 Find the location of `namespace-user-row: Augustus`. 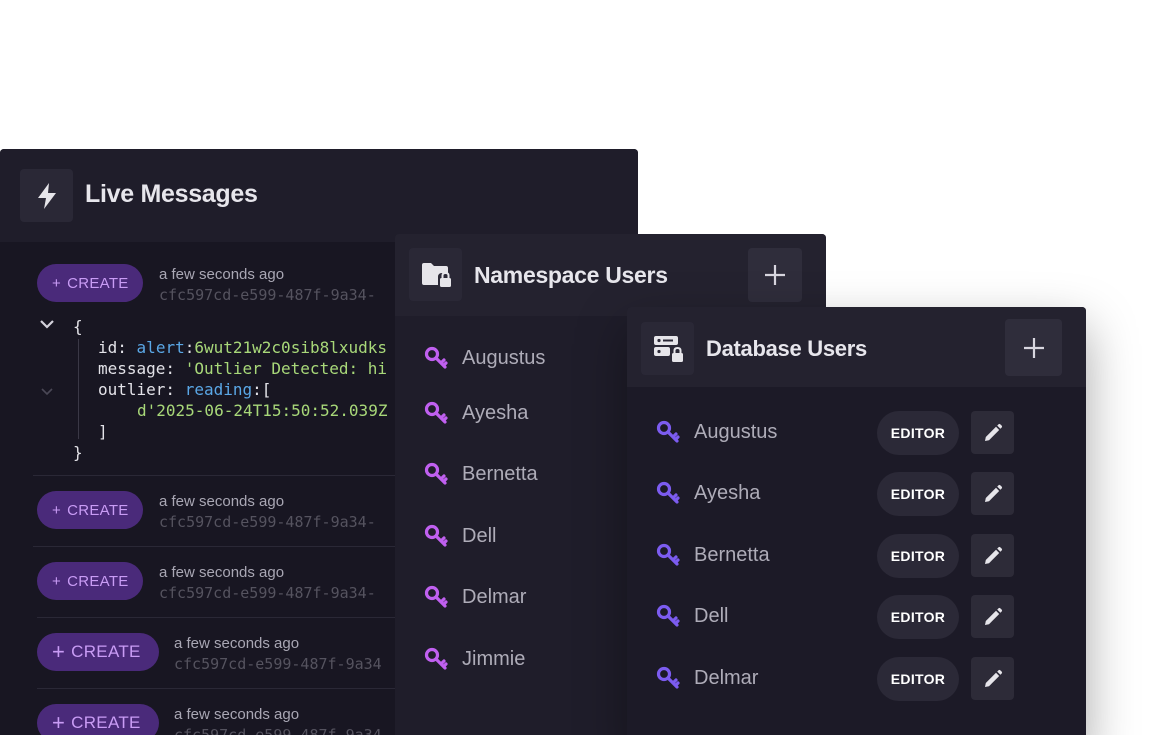

namespace-user-row: Augustus is located at coordinates (484, 358).